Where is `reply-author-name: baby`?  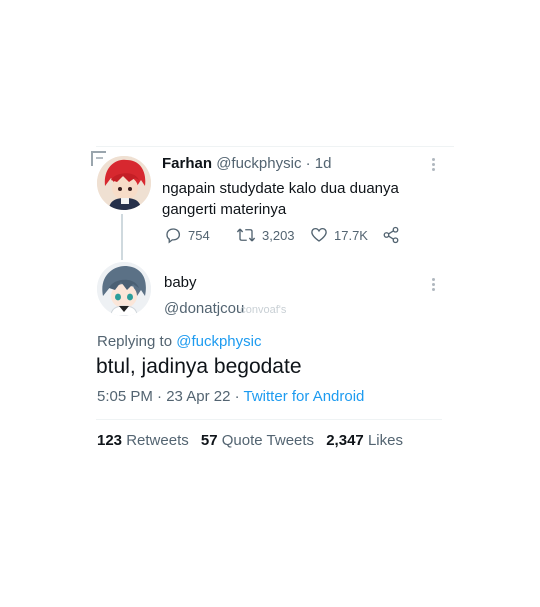
reply-author-name: baby is located at coordinates (180, 282).